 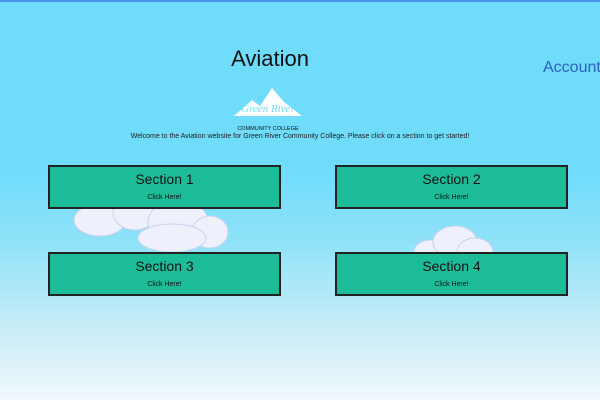 I want to click on account-menu: Account-, so click(x=571, y=68).